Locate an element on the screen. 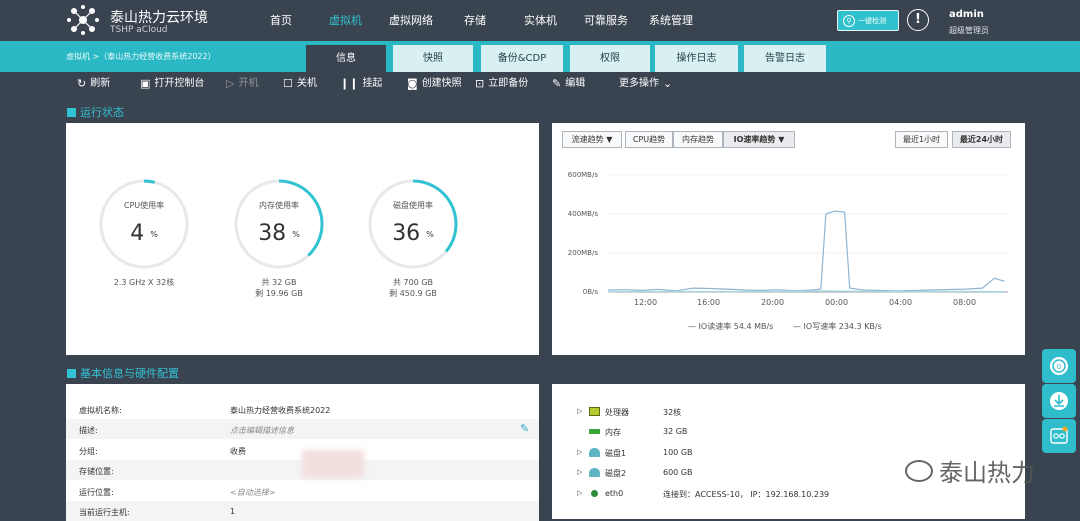 Image resolution: width=1080 pixels, height=521 pixels. nav-system: 系统管理 is located at coordinates (671, 20).